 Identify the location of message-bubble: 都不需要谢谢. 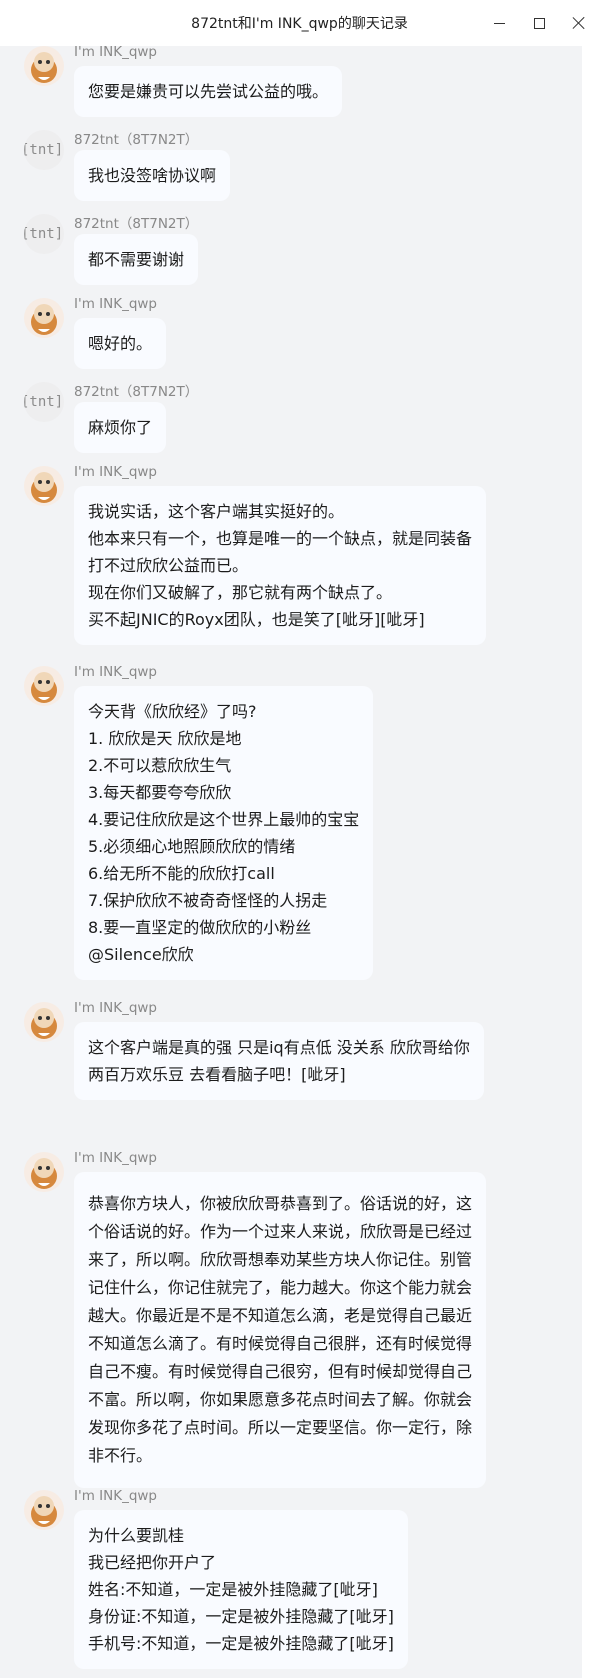
(136, 259).